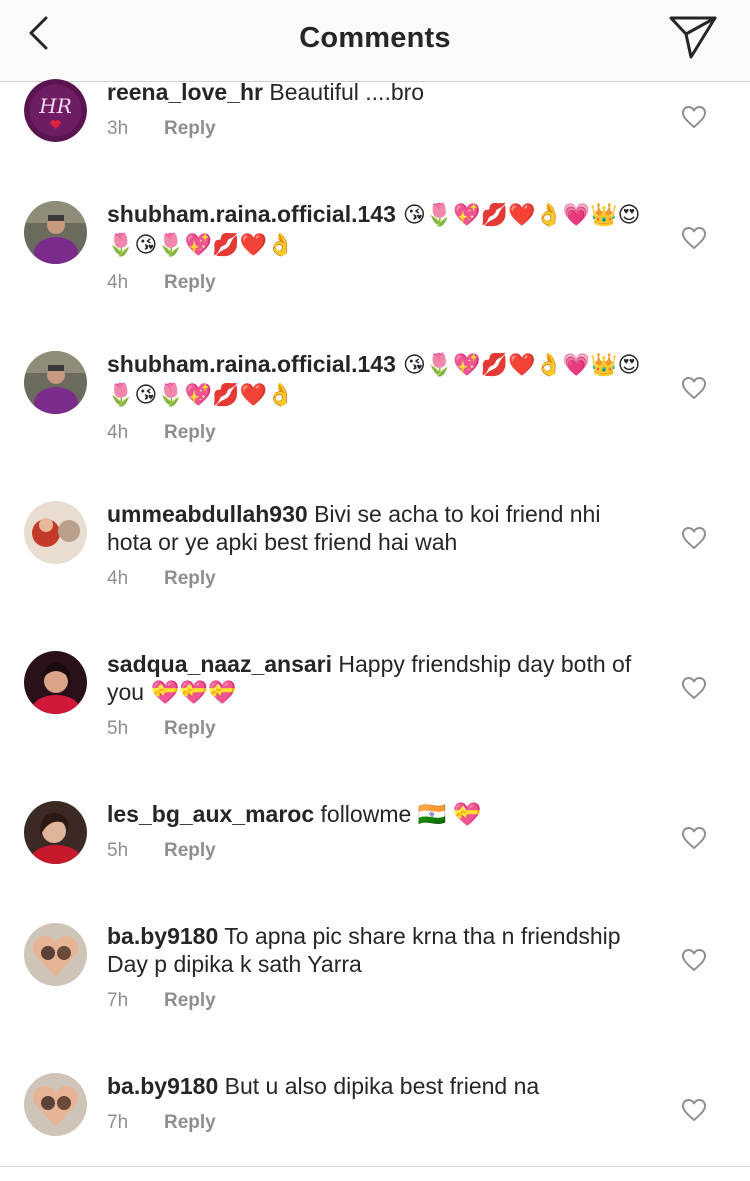 Image resolution: width=750 pixels, height=1181 pixels. I want to click on avatar: HR, so click(55, 110).